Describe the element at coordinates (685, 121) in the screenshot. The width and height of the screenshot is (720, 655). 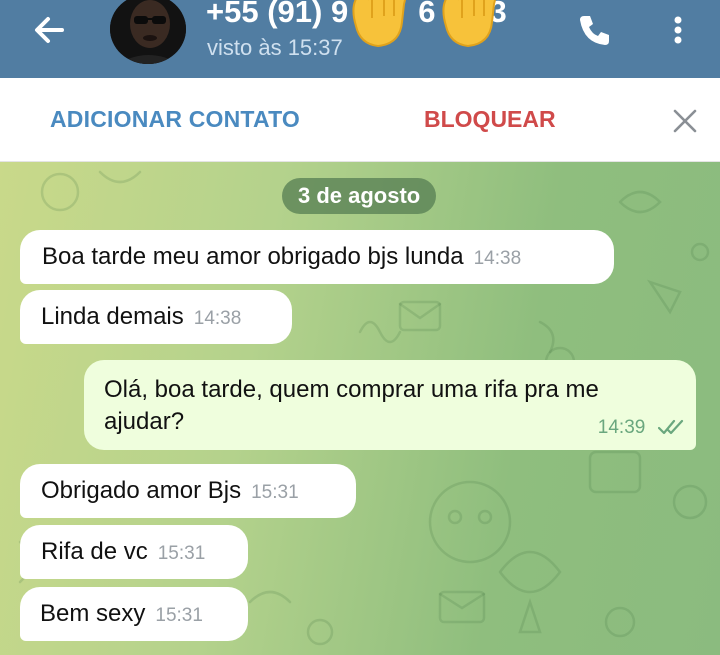
I see `close-icon` at that location.